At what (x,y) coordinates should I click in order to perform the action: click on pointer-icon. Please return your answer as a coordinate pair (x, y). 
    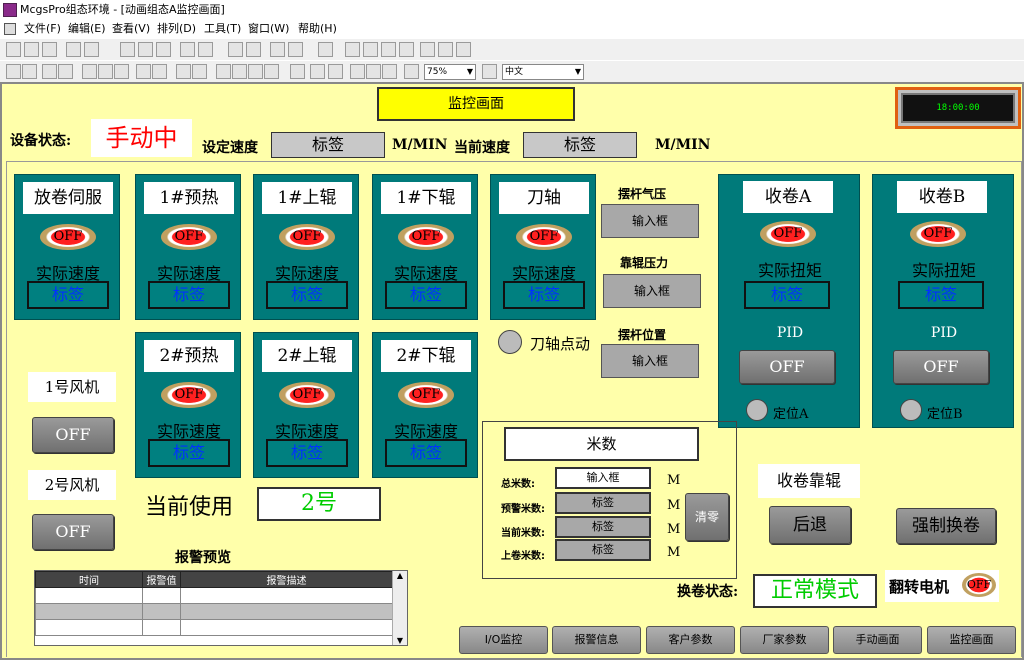
    Looking at the image, I should click on (199, 71).